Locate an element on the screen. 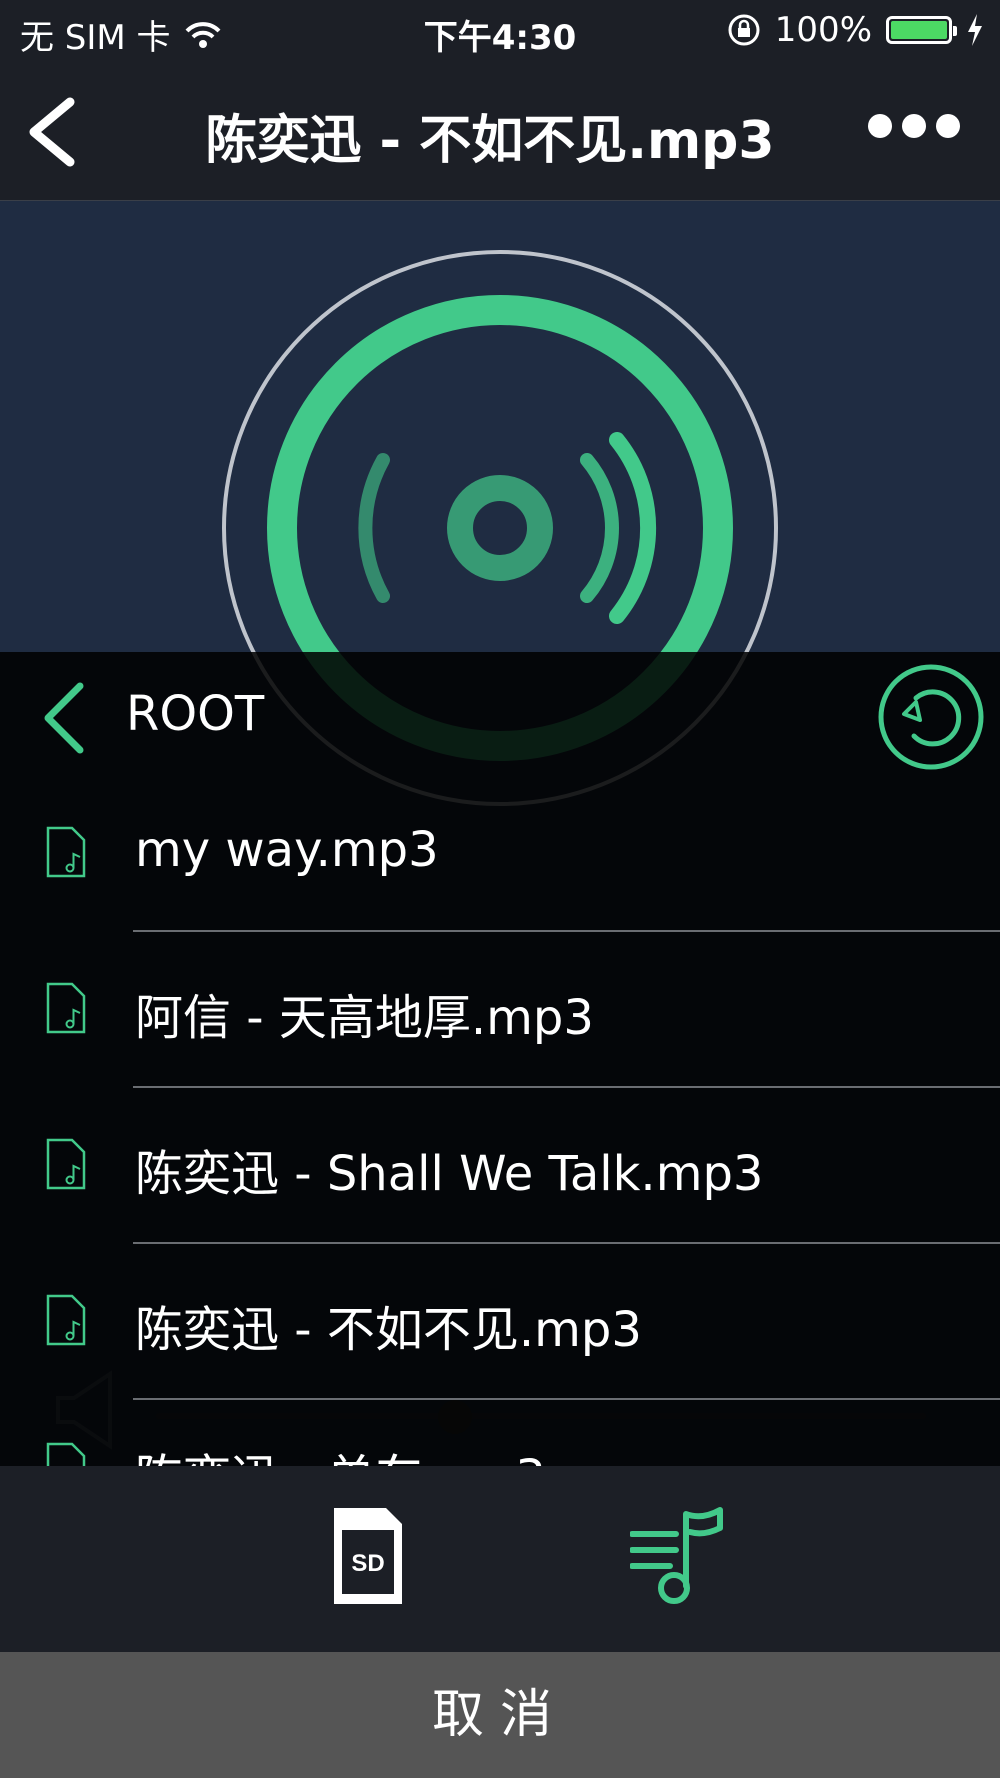 The height and width of the screenshot is (1778, 1000). more-icon is located at coordinates (914, 126).